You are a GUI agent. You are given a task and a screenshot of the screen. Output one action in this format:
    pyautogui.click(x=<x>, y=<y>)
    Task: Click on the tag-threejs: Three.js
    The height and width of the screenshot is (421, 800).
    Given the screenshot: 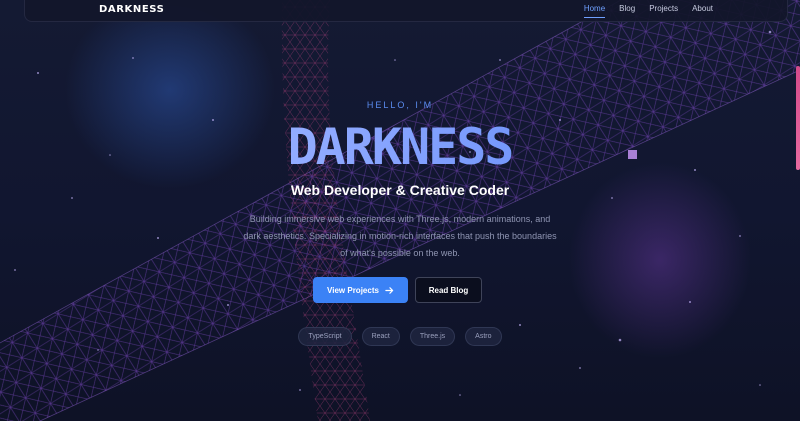 What is the action you would take?
    pyautogui.click(x=432, y=336)
    